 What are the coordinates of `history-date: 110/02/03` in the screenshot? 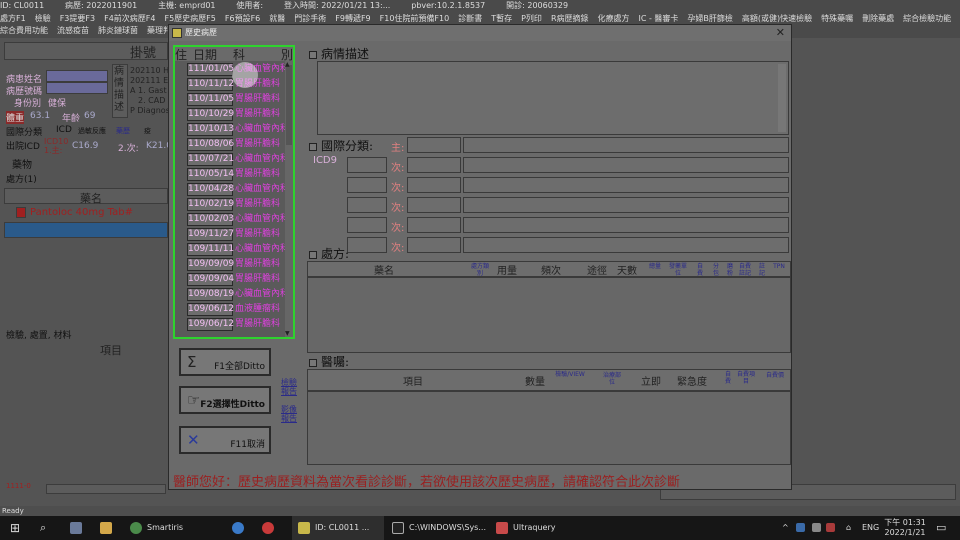 It's located at (210, 219).